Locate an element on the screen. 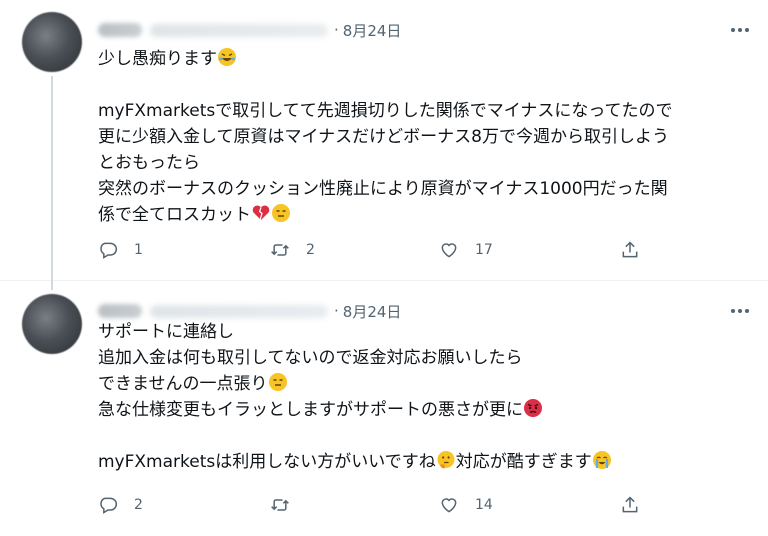  tweet-line: 急な仕様変更もイラッとしますがサポートの悪さが更に is located at coordinates (423, 410).